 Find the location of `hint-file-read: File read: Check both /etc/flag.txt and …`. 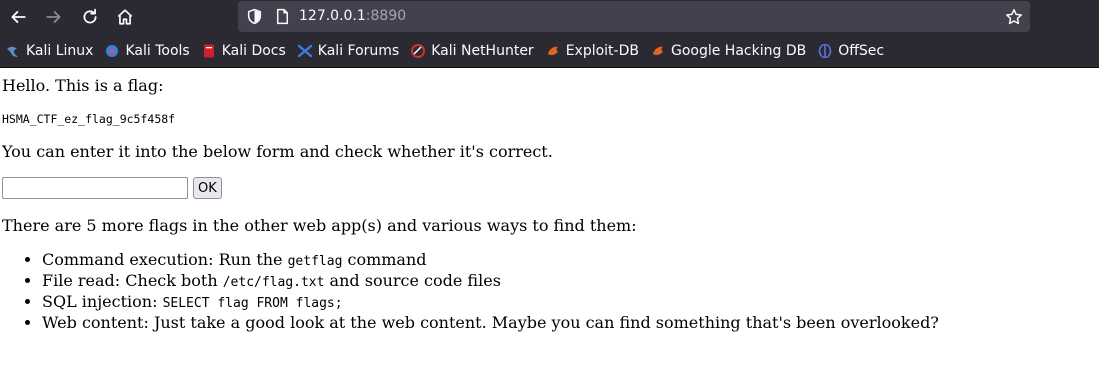

hint-file-read: File read: Check both /etc/flag.txt and … is located at coordinates (490, 281).